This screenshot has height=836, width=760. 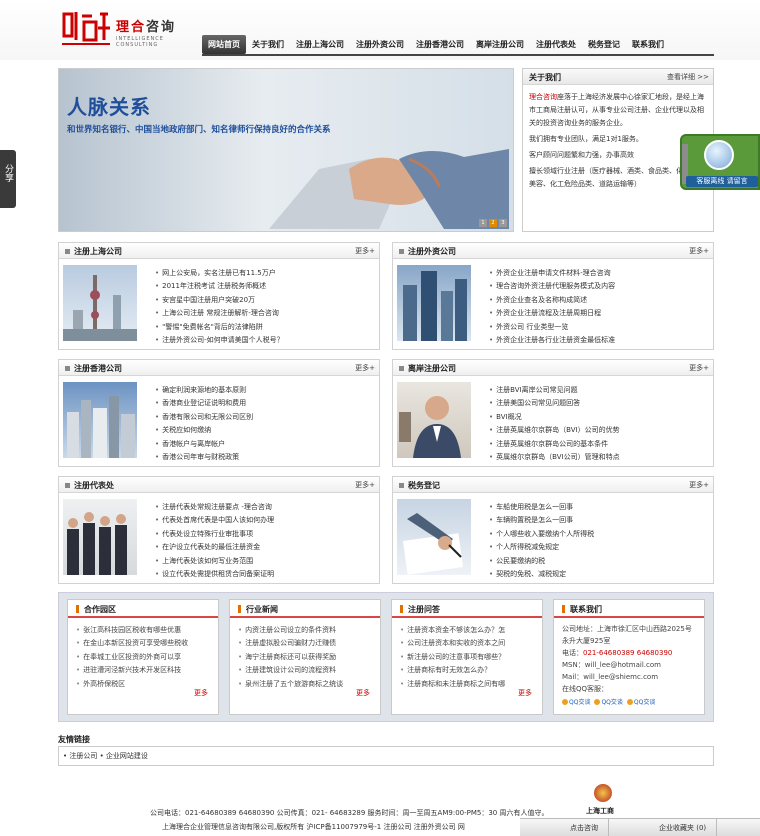 What do you see at coordinates (554, 457) in the screenshot?
I see `list-item: 英属维尔京群岛（BVI公司）管理和特点` at bounding box center [554, 457].